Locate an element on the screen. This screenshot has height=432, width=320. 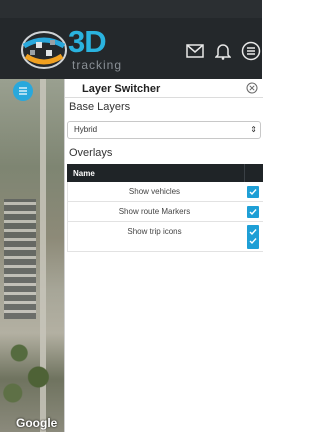
base-layer-value: Hybrid is located at coordinates (86, 129).